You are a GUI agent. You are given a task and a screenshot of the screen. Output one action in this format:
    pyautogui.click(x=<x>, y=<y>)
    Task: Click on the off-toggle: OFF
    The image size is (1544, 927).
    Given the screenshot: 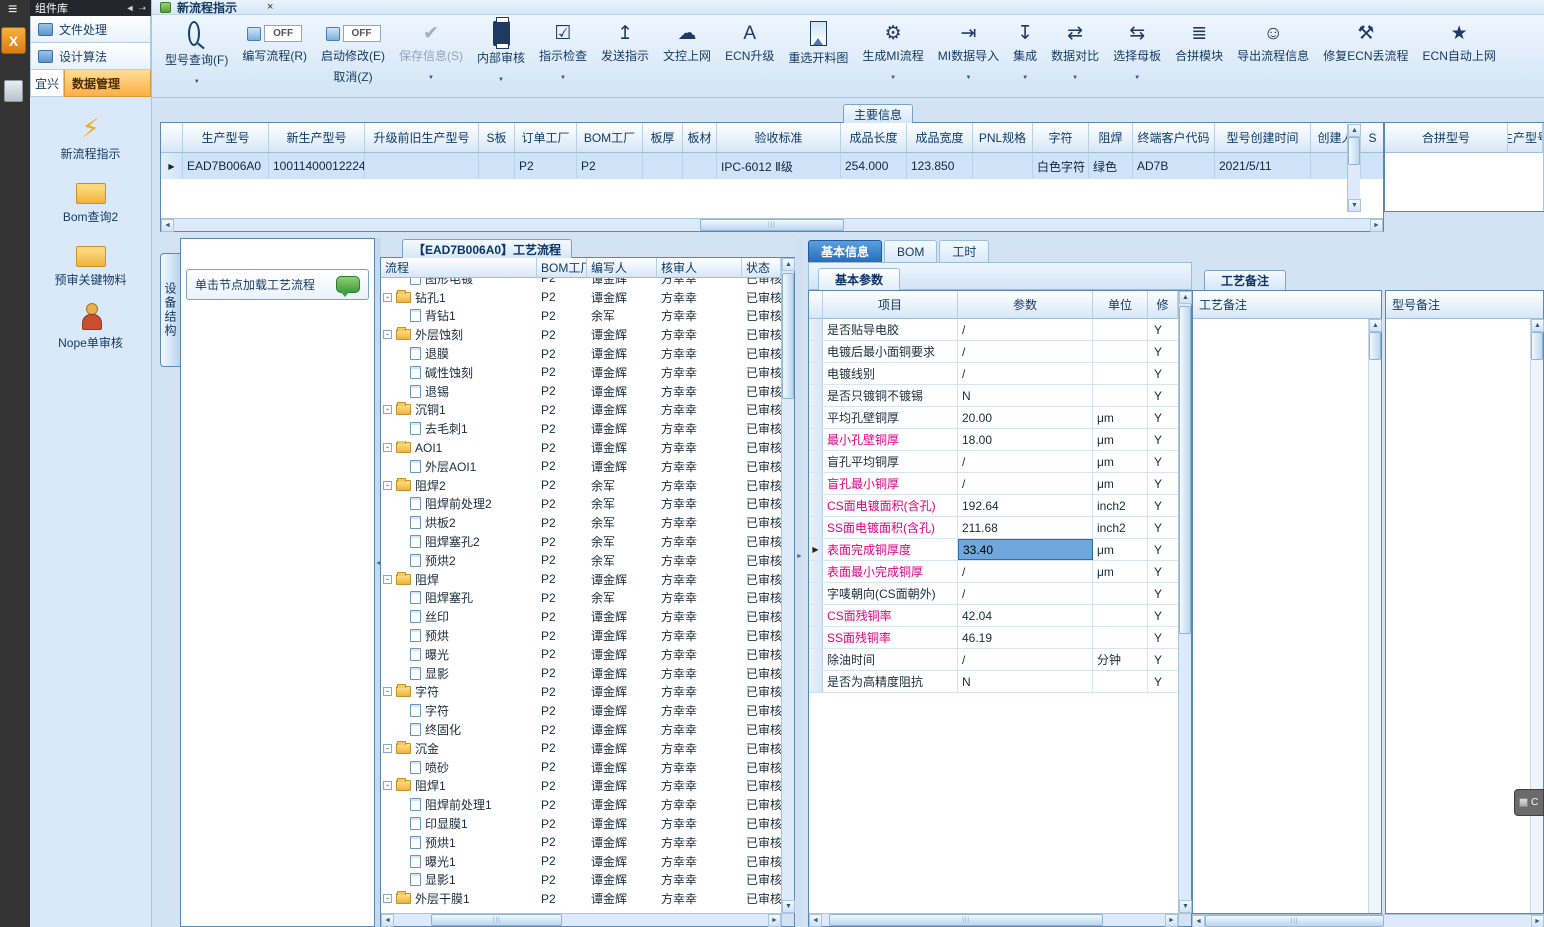 What is the action you would take?
    pyautogui.click(x=353, y=33)
    